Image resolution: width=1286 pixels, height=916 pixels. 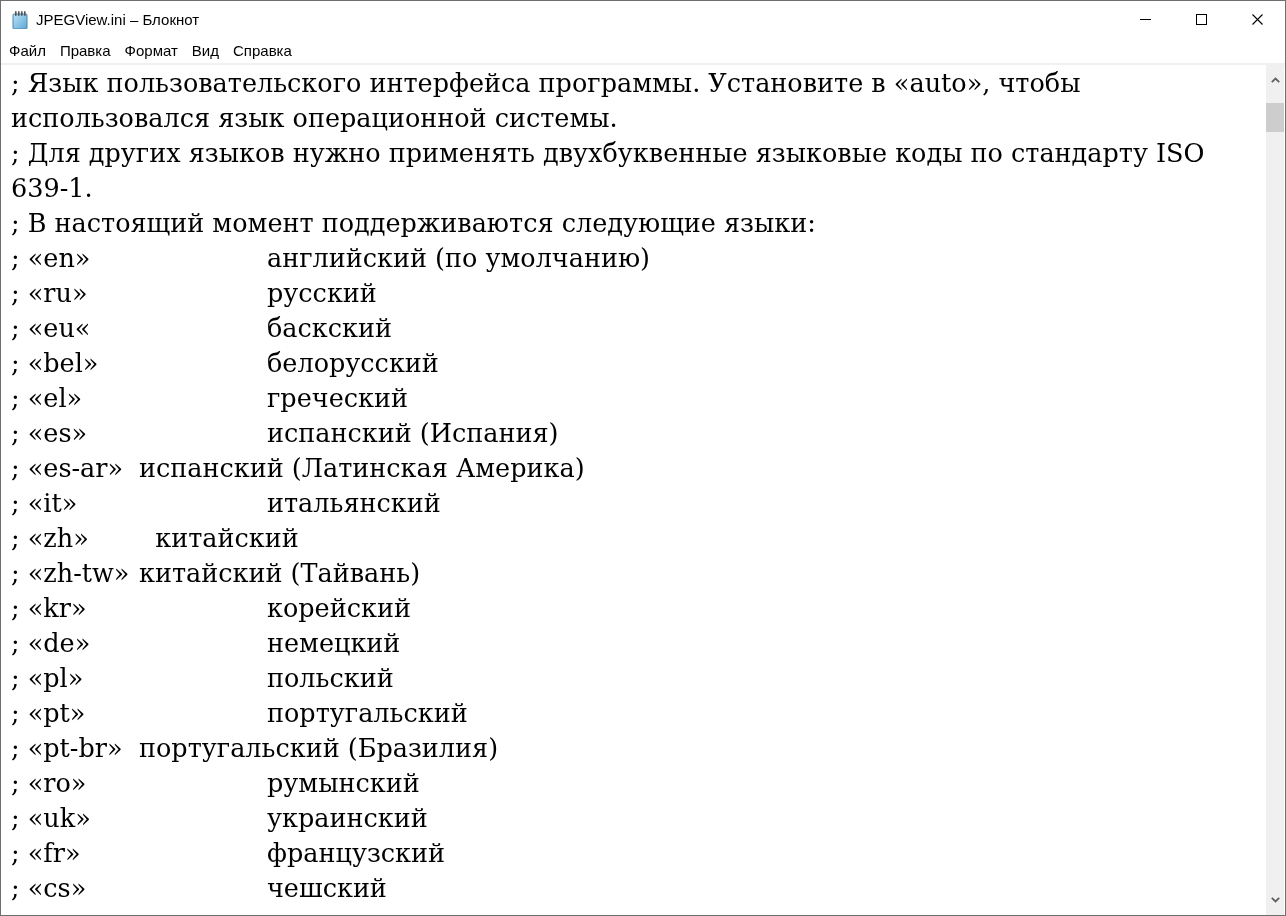 What do you see at coordinates (1201, 19) in the screenshot?
I see `maximize-icon` at bounding box center [1201, 19].